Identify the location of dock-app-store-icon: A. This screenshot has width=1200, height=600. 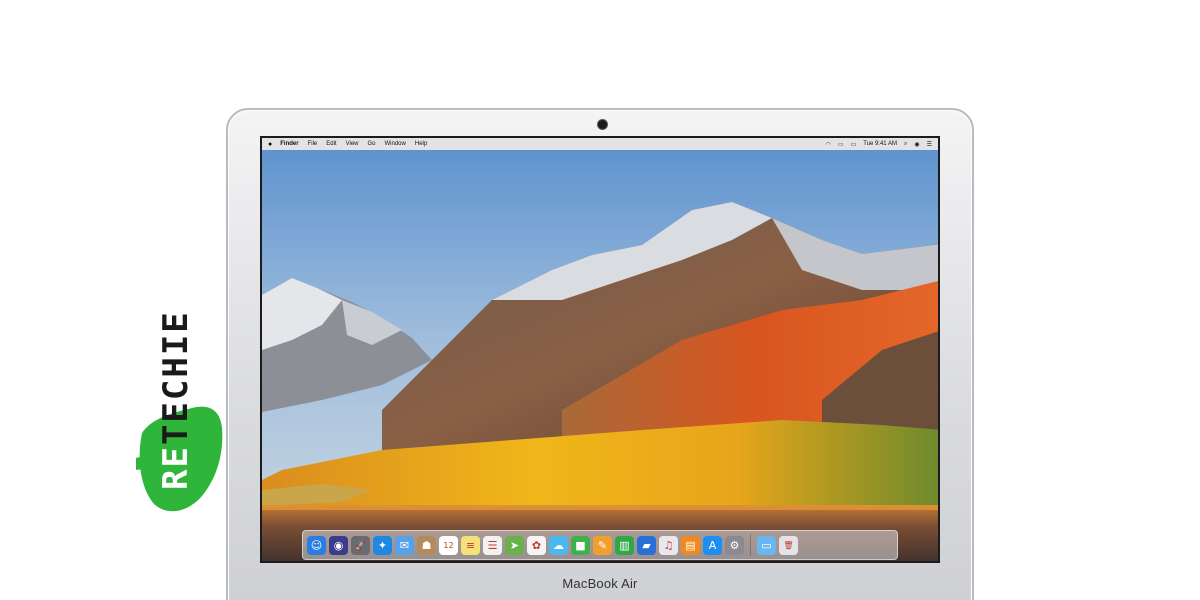
(712, 545).